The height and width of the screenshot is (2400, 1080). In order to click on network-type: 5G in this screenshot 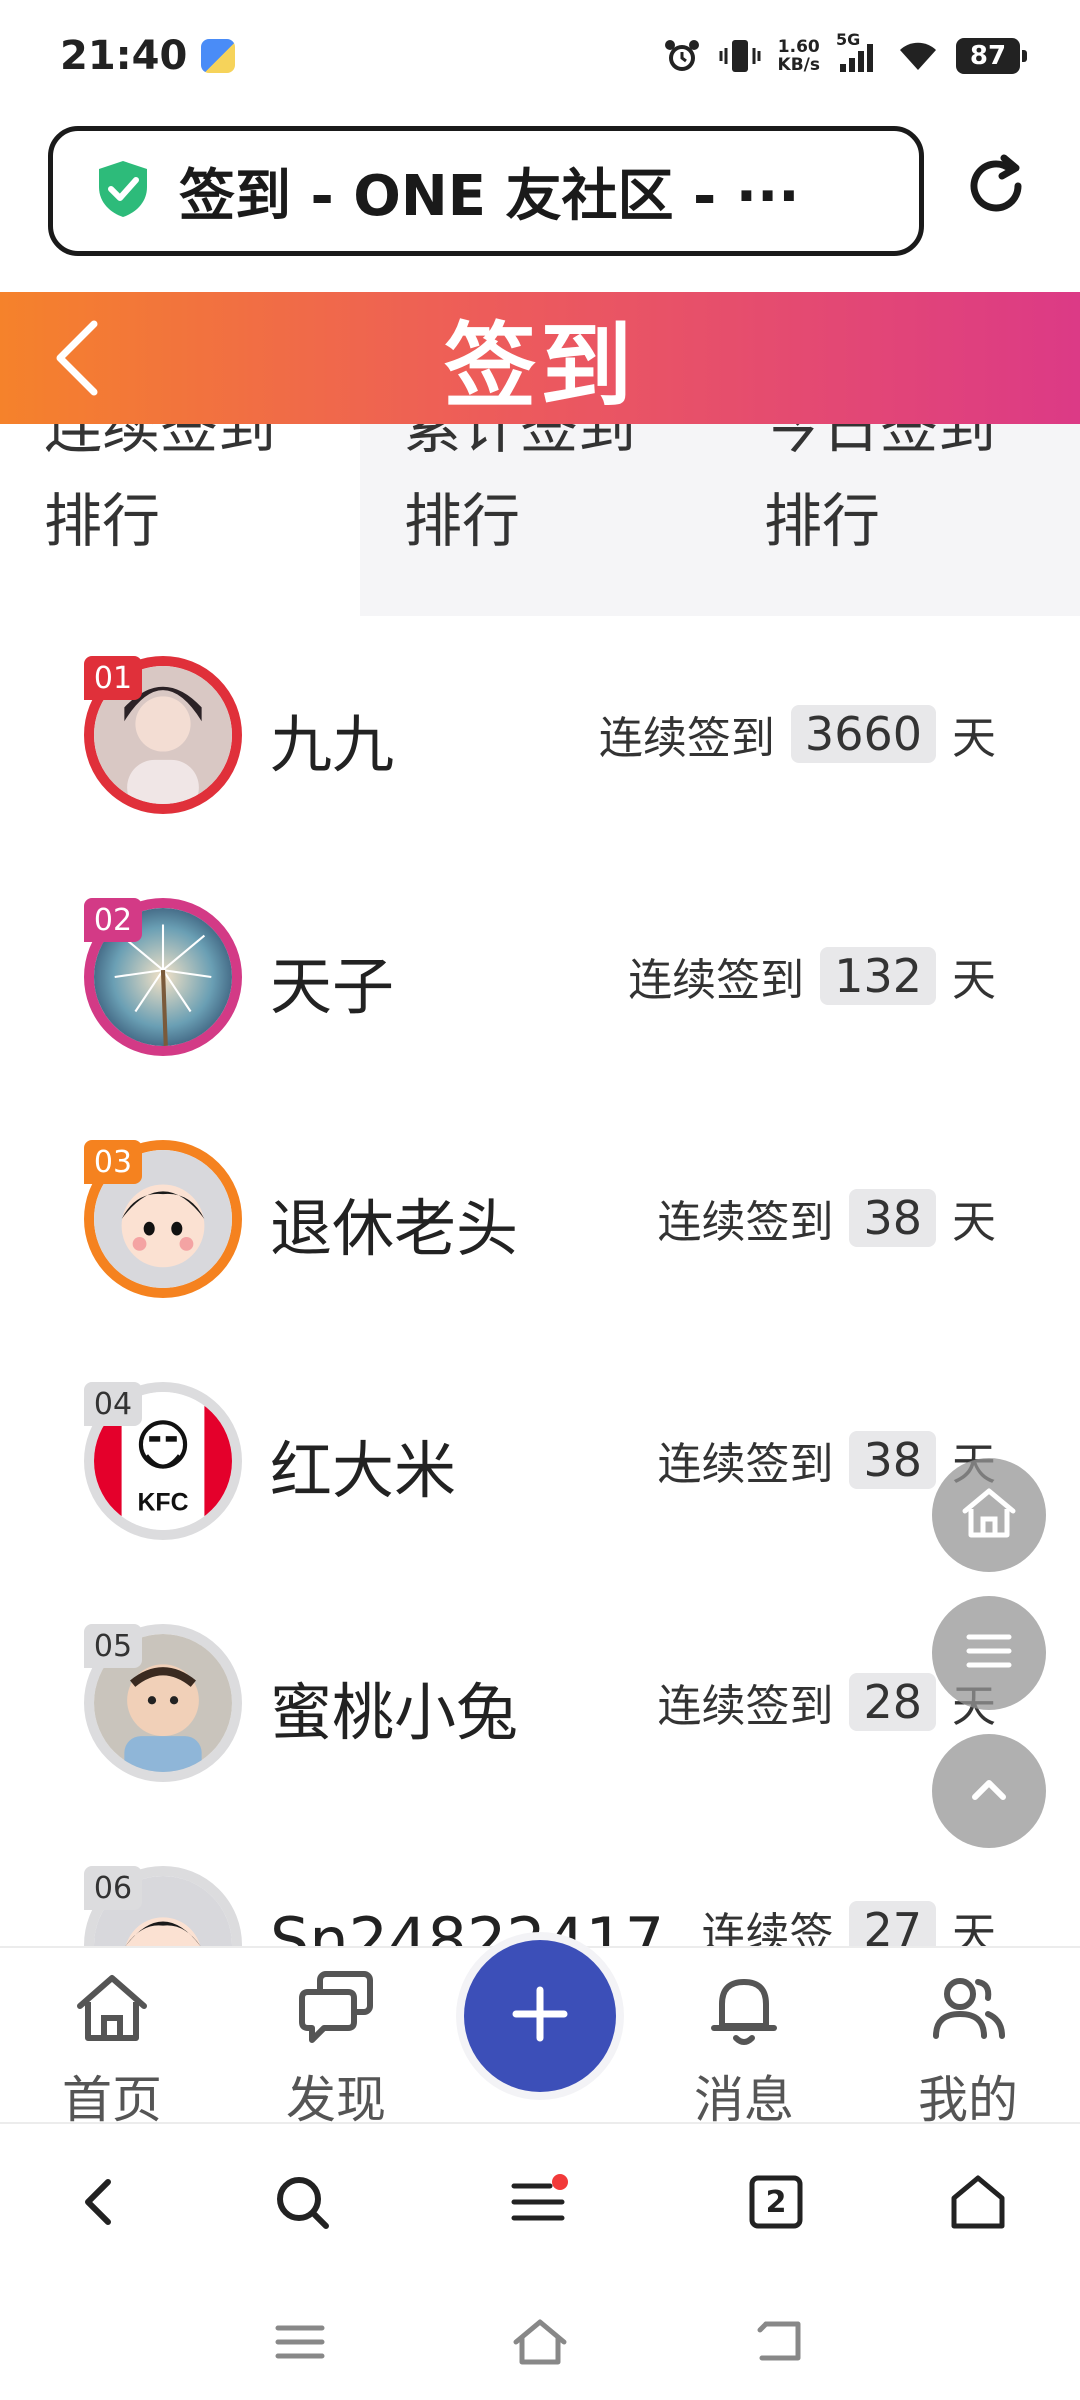, I will do `click(848, 39)`.